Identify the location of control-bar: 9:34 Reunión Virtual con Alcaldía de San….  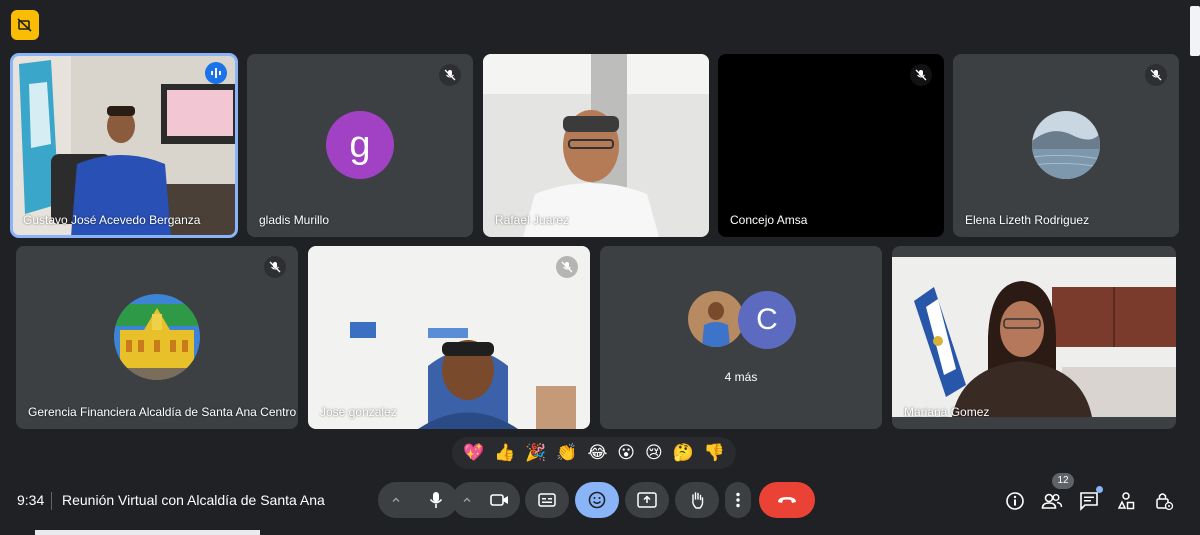
(600, 503).